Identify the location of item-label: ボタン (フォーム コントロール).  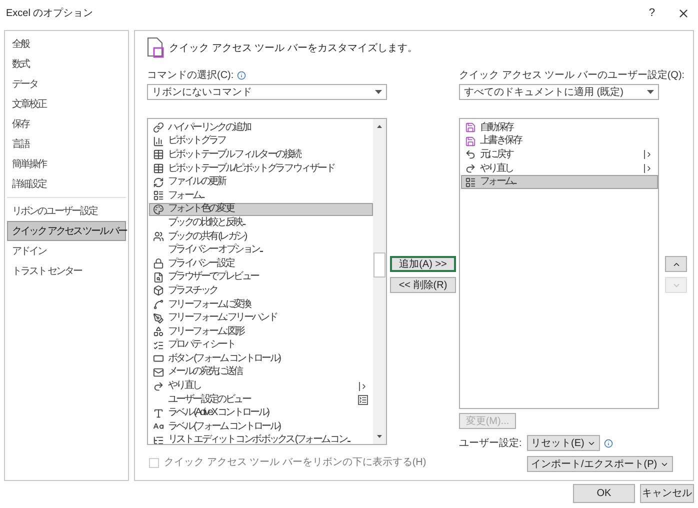
(225, 358).